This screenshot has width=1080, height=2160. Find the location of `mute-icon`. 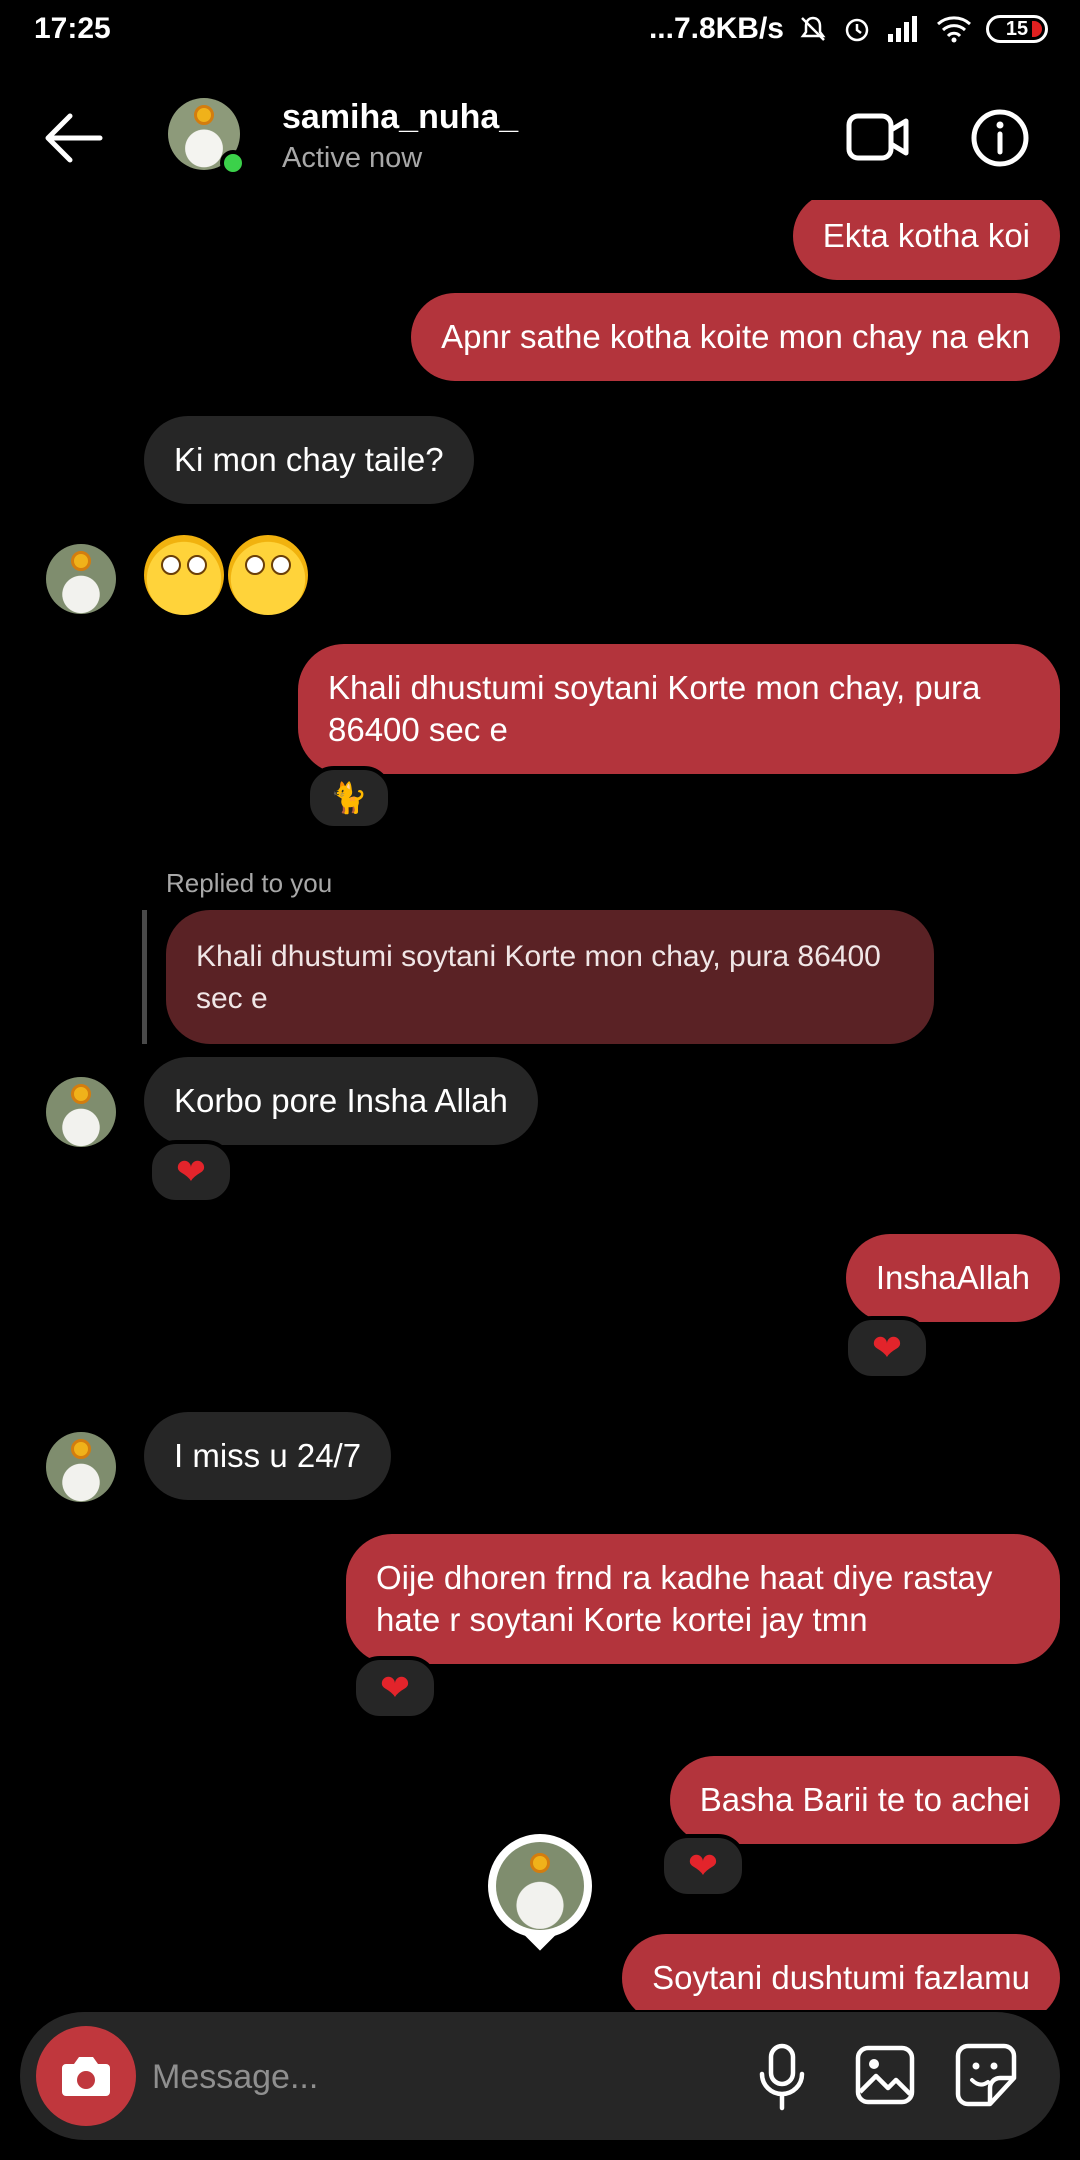

mute-icon is located at coordinates (813, 28).